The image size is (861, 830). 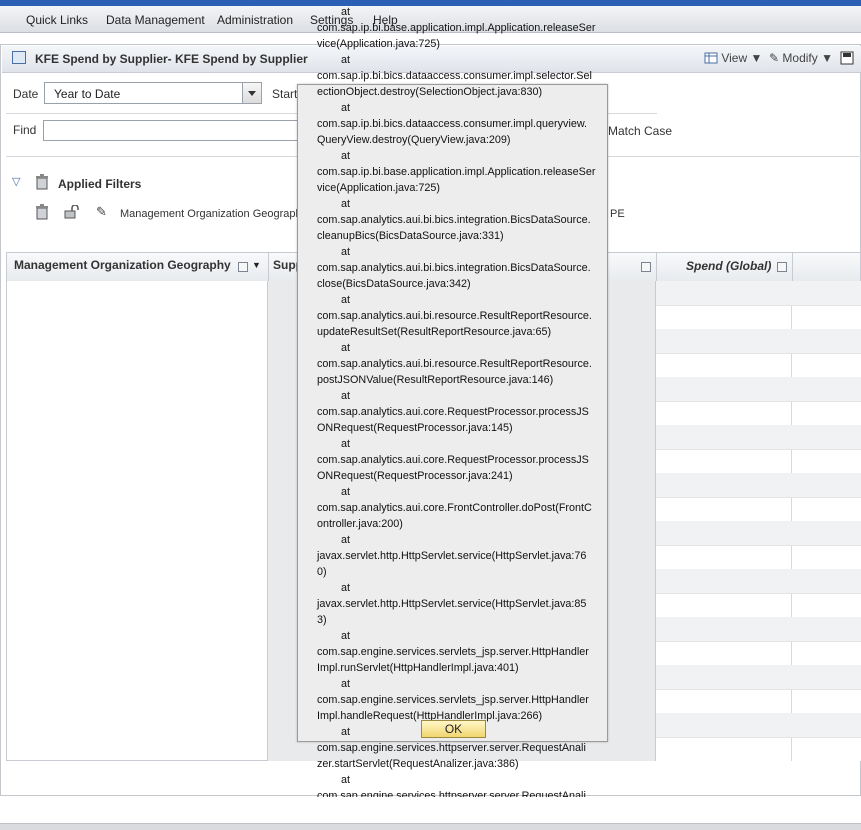 I want to click on date-dropdown: Year to Date, so click(x=153, y=93).